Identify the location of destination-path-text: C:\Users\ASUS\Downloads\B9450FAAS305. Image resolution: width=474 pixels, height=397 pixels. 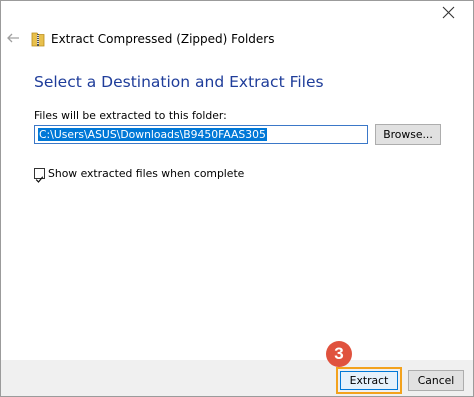
(152, 134).